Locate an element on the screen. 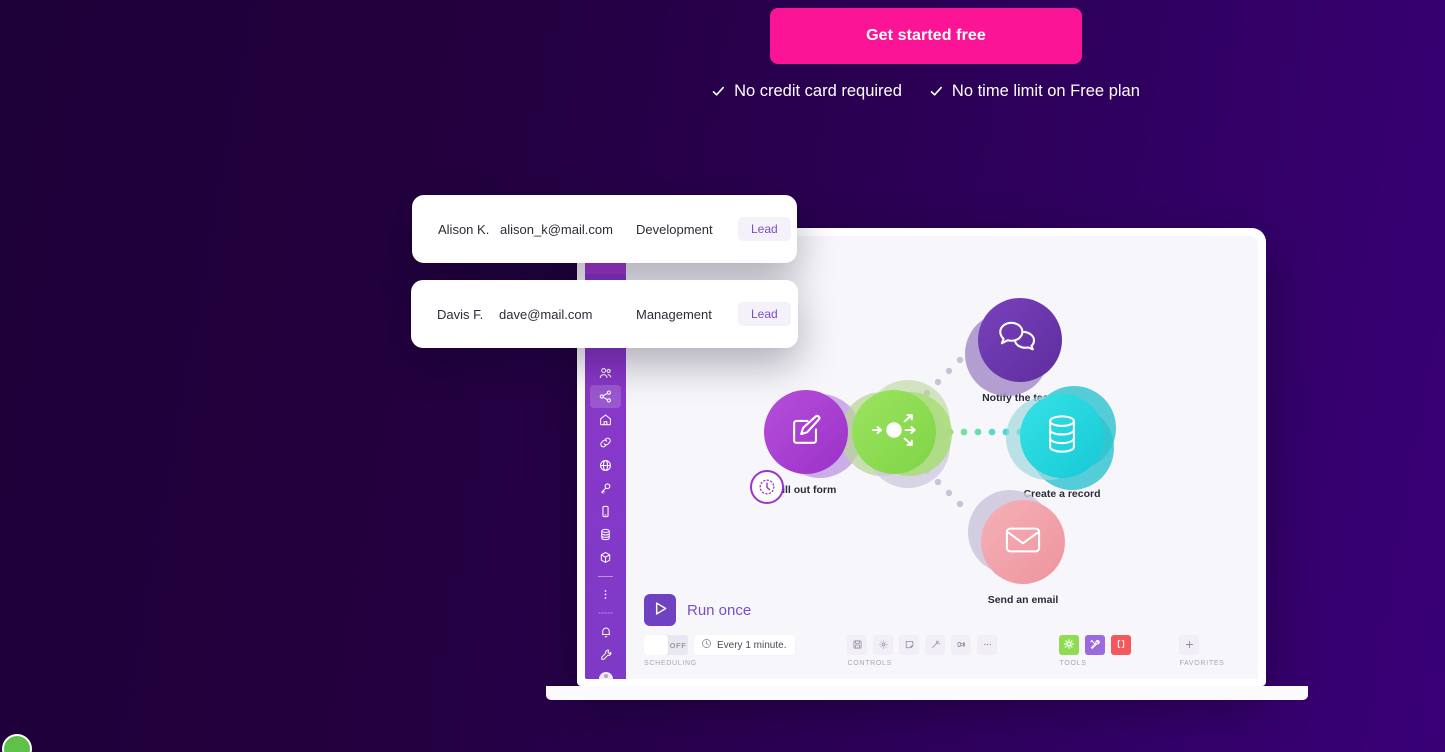 This screenshot has width=1445, height=752. play-icon is located at coordinates (660, 610).